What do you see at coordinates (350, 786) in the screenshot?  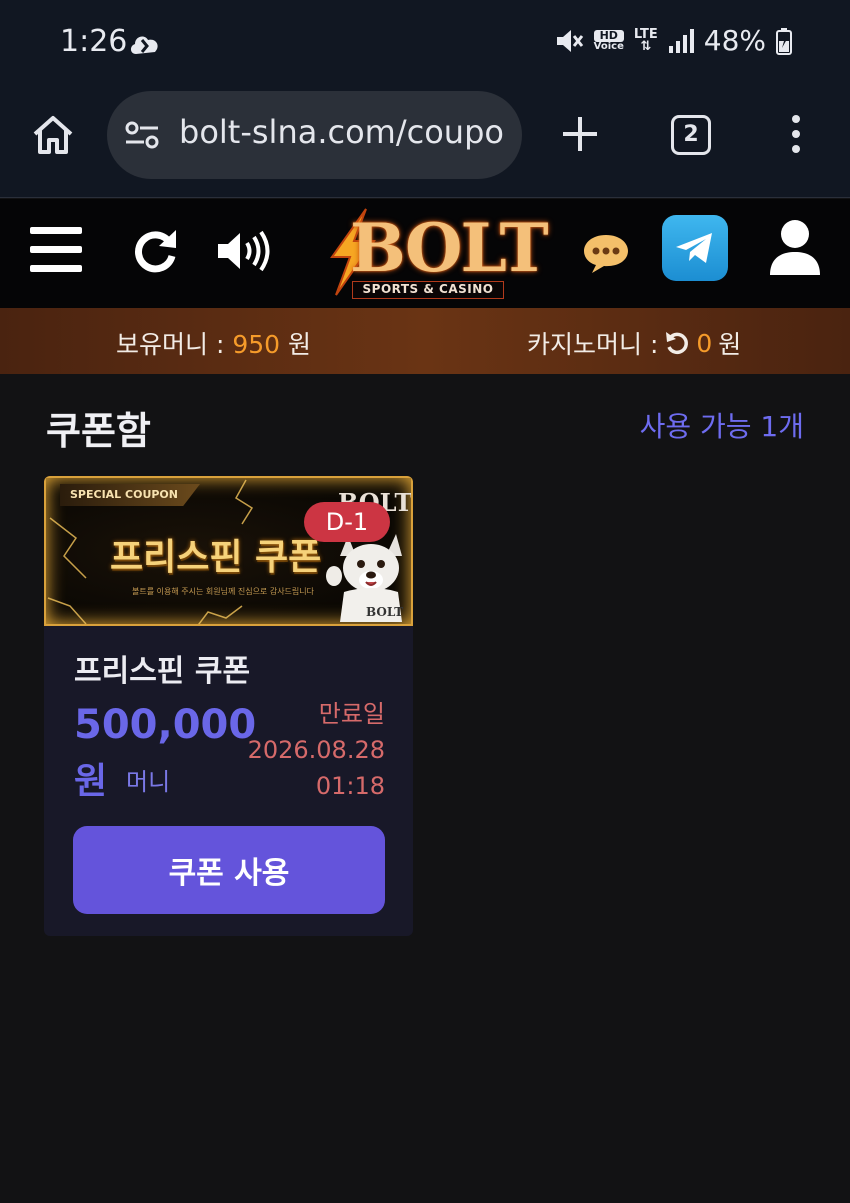 I see `expiry-time: 01:18` at bounding box center [350, 786].